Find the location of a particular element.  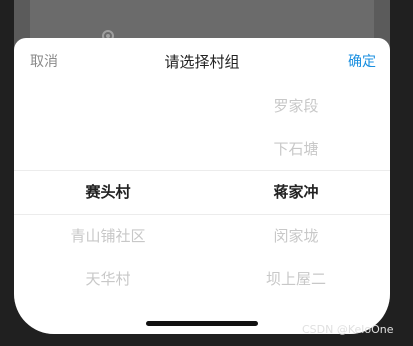

watermark: CSDN @KeloOne is located at coordinates (348, 329).